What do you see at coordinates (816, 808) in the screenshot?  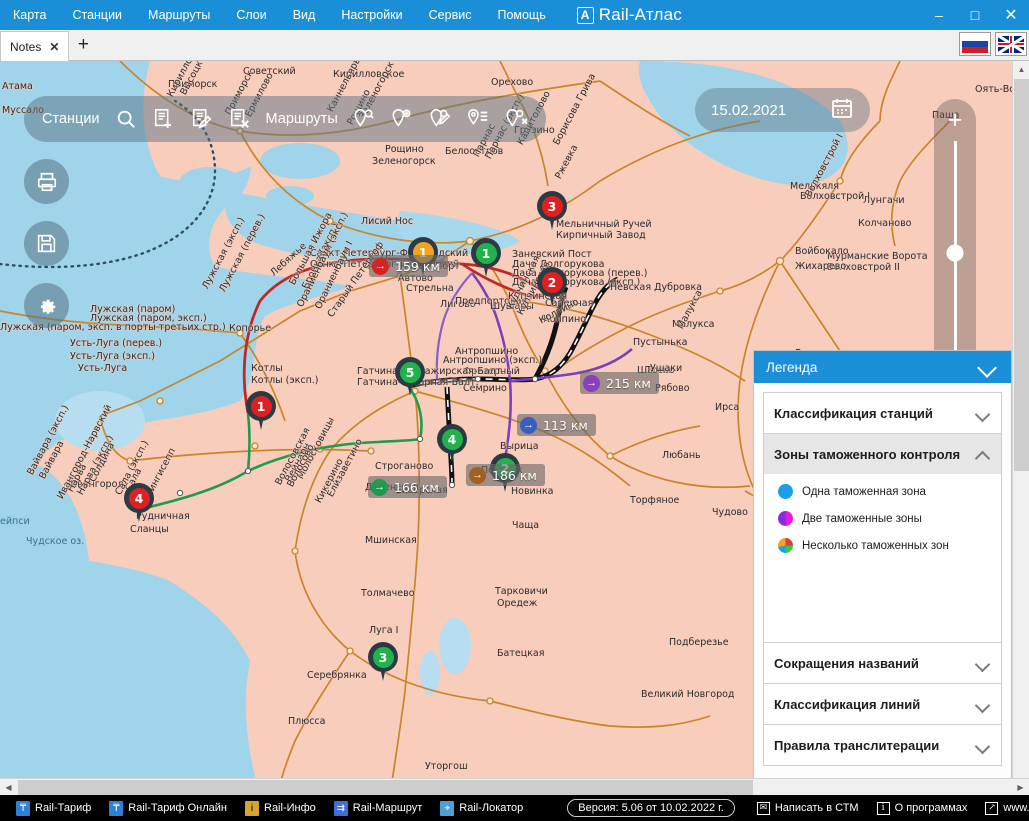 I see `link-label: Написать в СТМ` at bounding box center [816, 808].